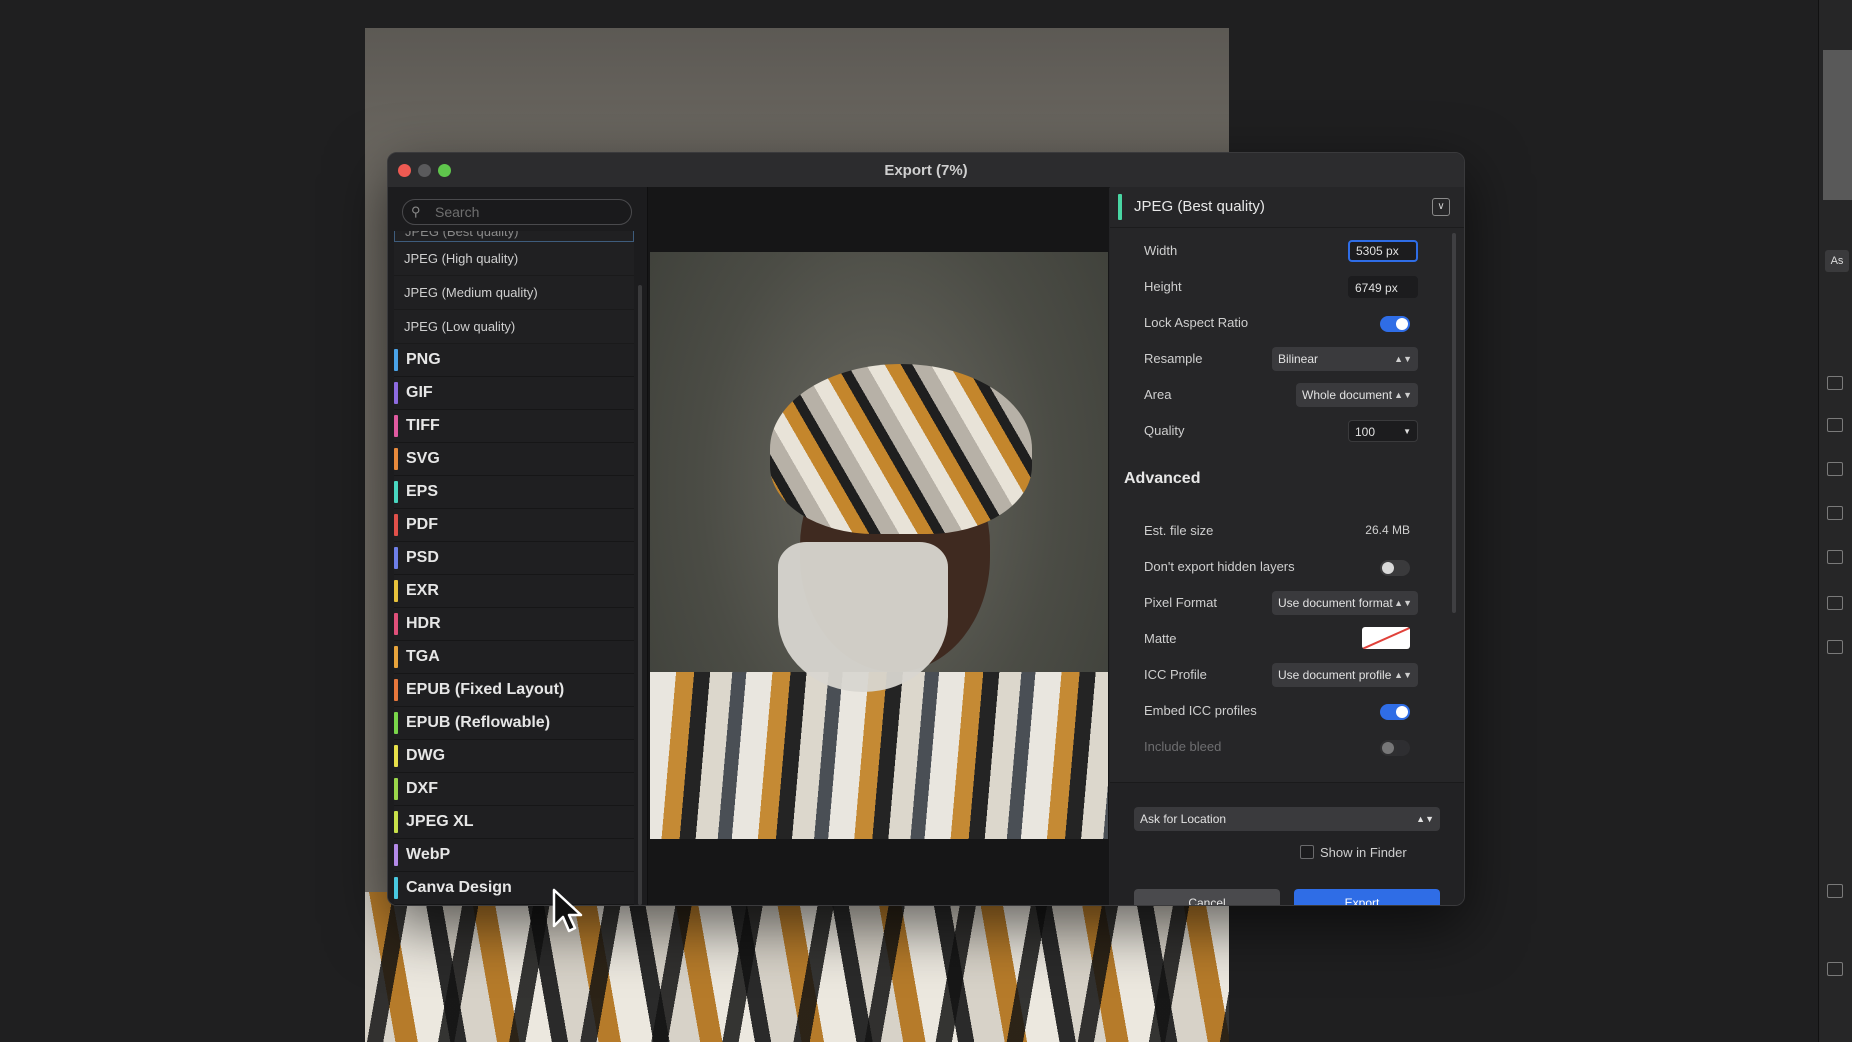 This screenshot has width=1852, height=1042. I want to click on preset-item-jpeg-high: JPEG (High quality), so click(514, 259).